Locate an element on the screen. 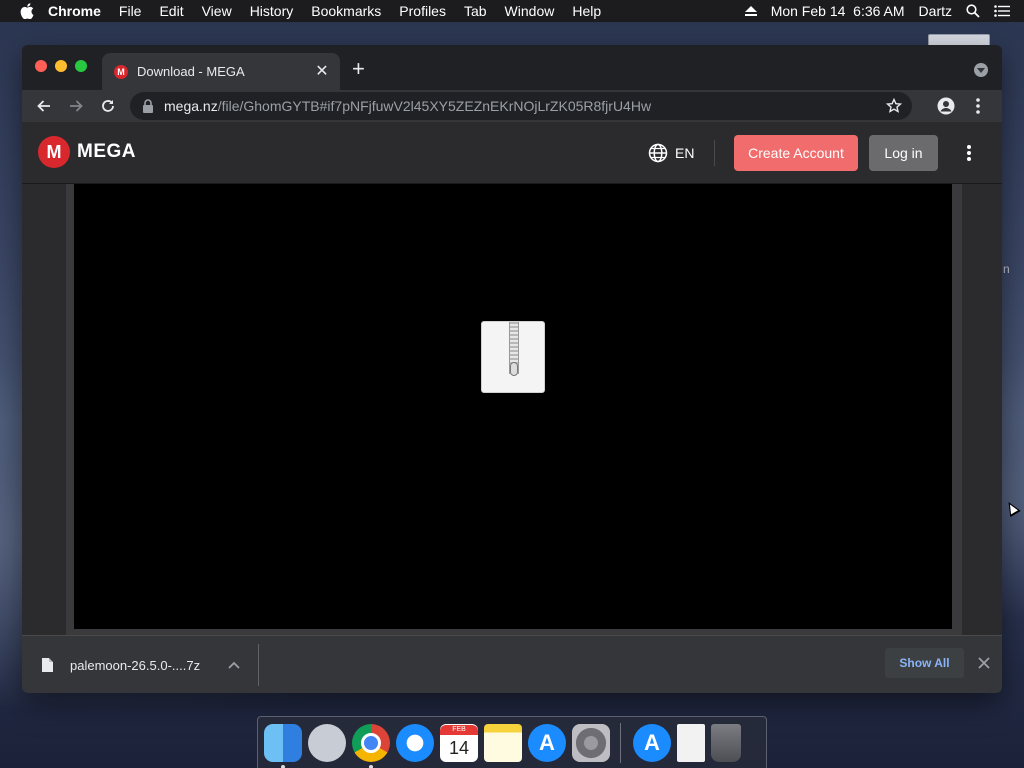 This screenshot has width=1024, height=768. menu-user: Dartz is located at coordinates (935, 11).